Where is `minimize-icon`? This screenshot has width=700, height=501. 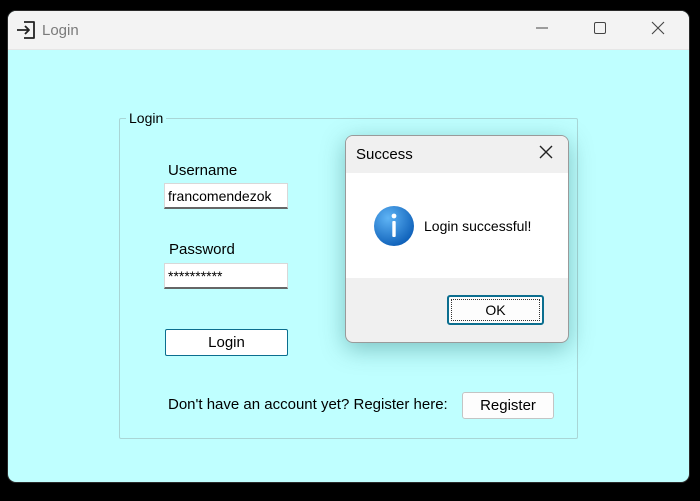
minimize-icon is located at coordinates (542, 30).